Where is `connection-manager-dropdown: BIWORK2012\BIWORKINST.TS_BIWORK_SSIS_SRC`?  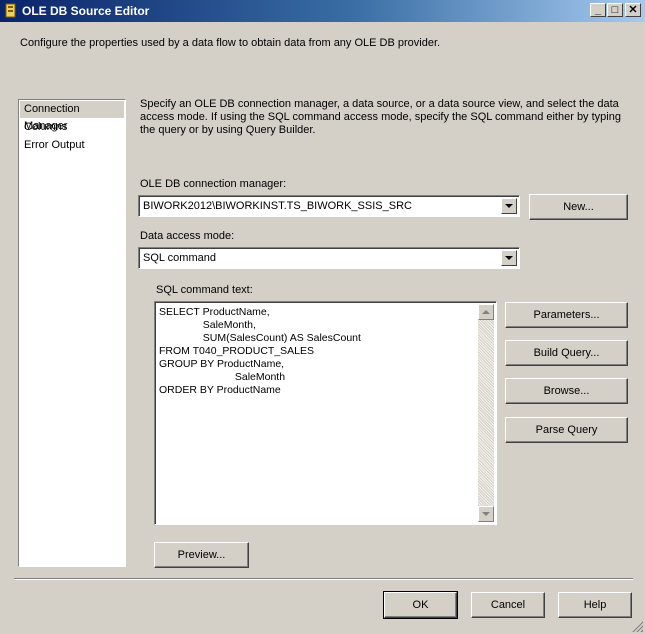 connection-manager-dropdown: BIWORK2012\BIWORKINST.TS_BIWORK_SSIS_SRC is located at coordinates (329, 206).